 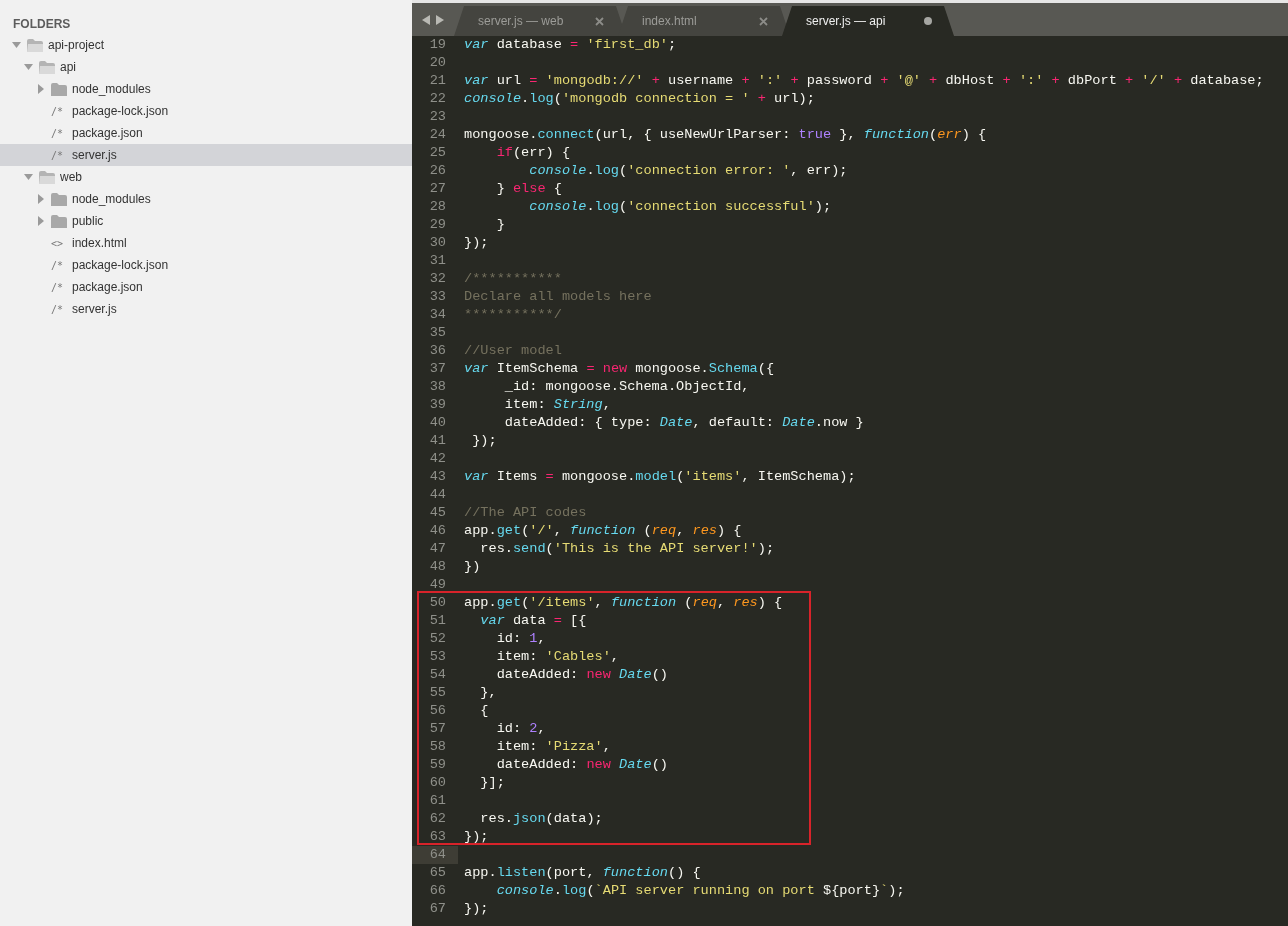 I want to click on tree-item: api-project, so click(x=206, y=45).